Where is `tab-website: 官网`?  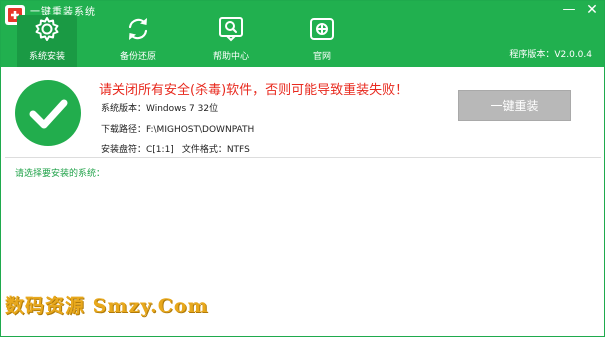
tab-website: 官网 is located at coordinates (322, 41).